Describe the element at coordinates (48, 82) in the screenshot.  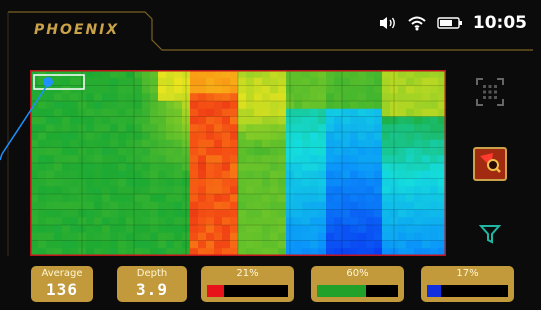
I see `pointer-dot` at that location.